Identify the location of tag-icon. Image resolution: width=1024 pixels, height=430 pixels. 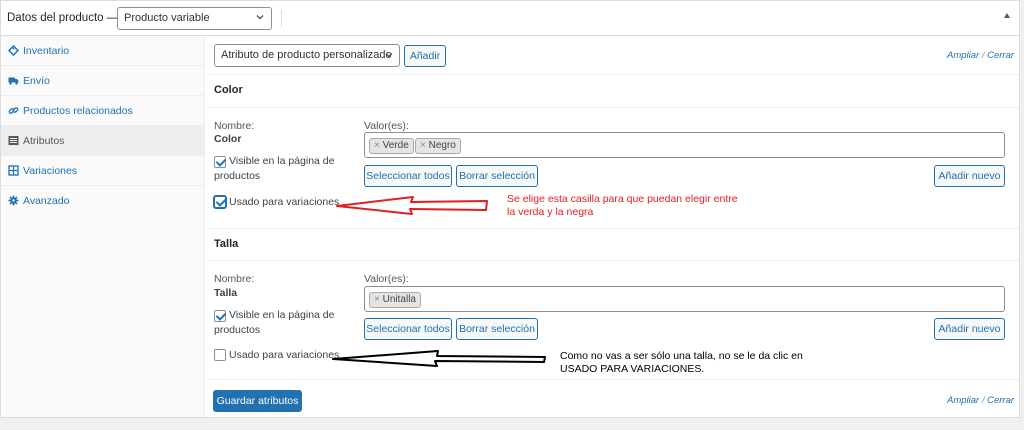
(13, 50).